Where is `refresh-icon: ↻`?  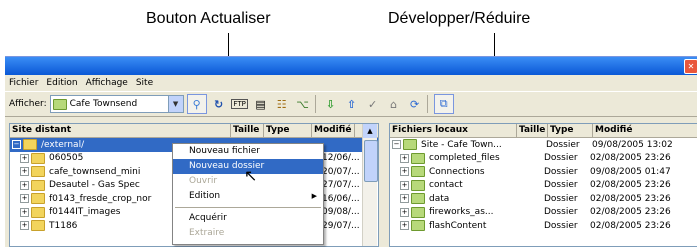
refresh-icon: ↻ is located at coordinates (219, 104).